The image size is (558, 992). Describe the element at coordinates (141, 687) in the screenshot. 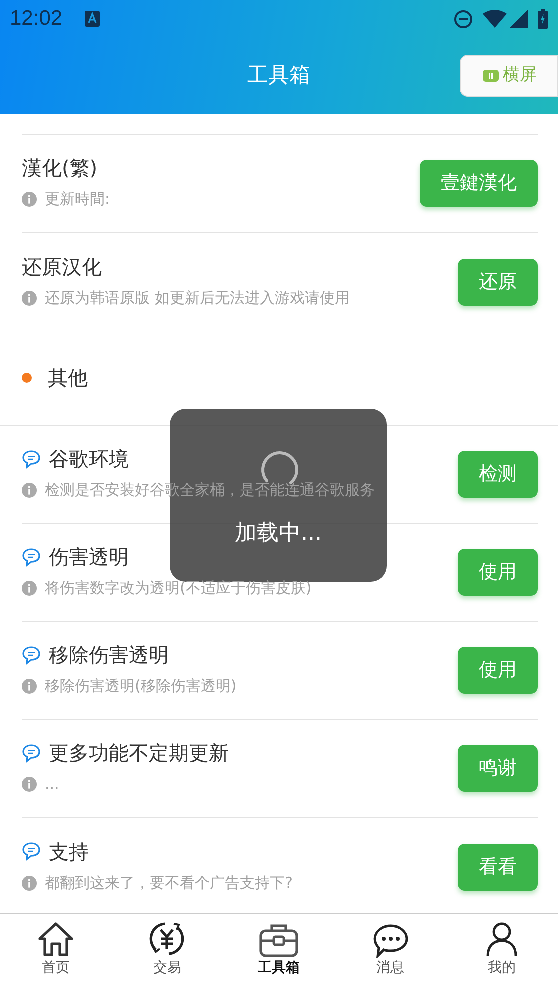

I see `tool-description: 移除伤害透明(移除伤害透明)` at that location.